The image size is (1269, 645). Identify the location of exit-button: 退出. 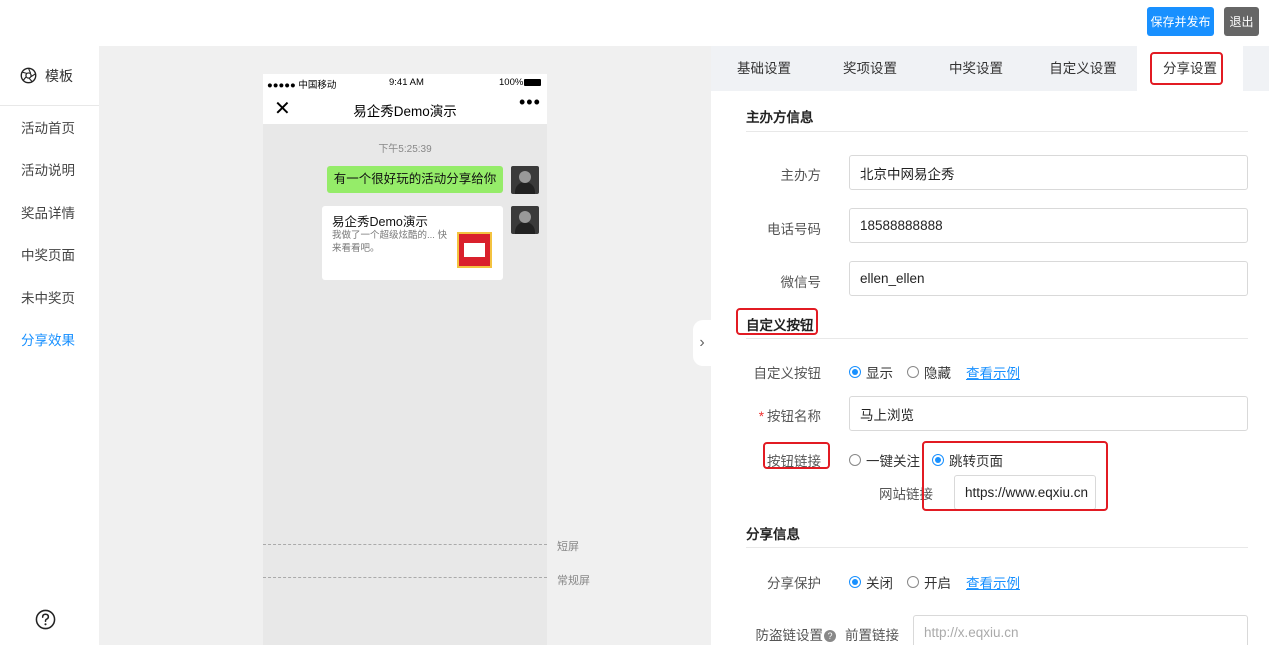
(1241, 21).